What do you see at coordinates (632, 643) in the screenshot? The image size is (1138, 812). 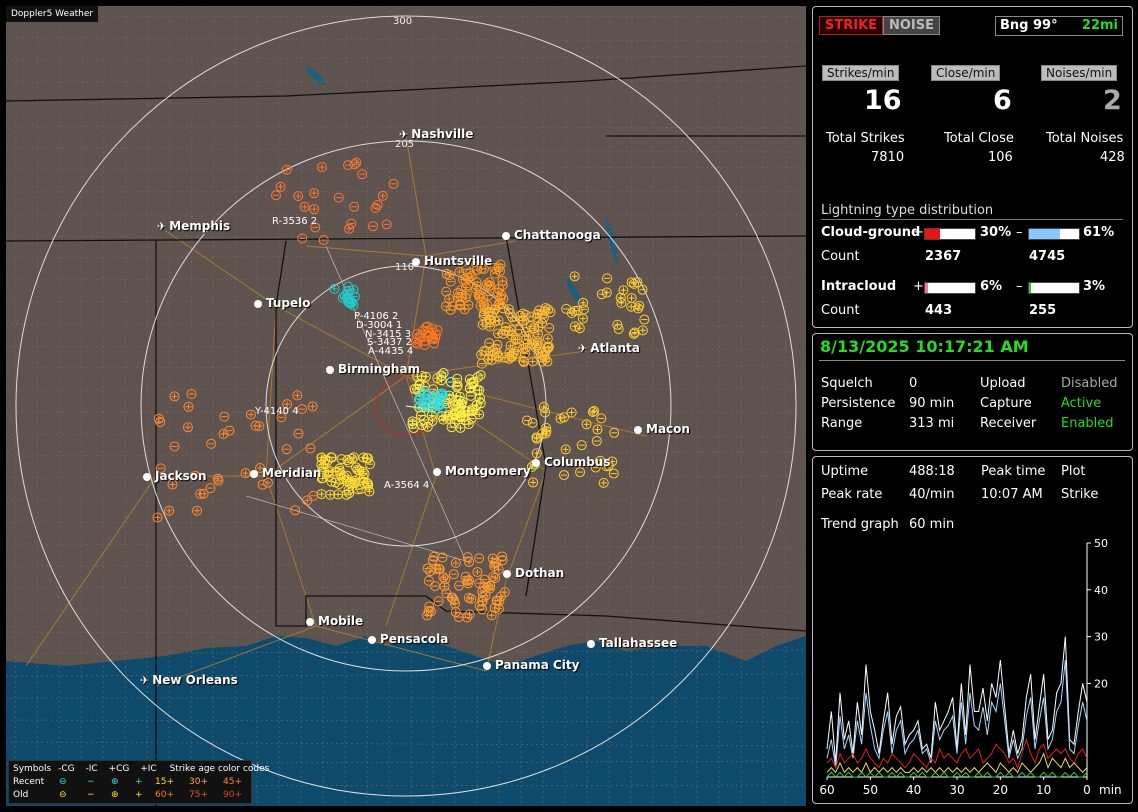 I see `city-tallahassee: Tallahassee` at bounding box center [632, 643].